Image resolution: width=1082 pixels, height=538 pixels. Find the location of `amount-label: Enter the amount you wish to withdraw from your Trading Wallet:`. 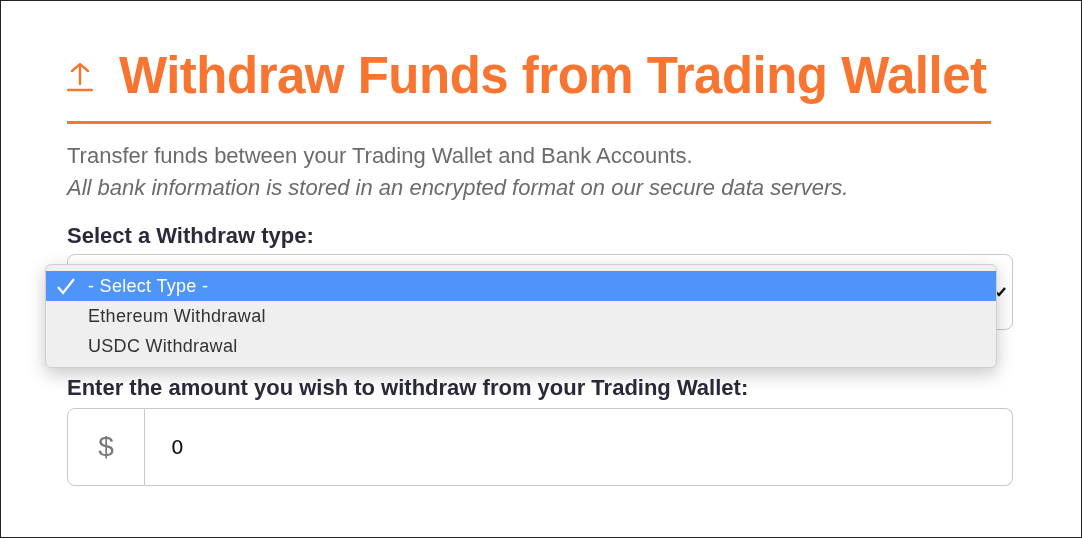

amount-label: Enter the amount you wish to withdraw from your Trading Wallet: is located at coordinates (408, 388).